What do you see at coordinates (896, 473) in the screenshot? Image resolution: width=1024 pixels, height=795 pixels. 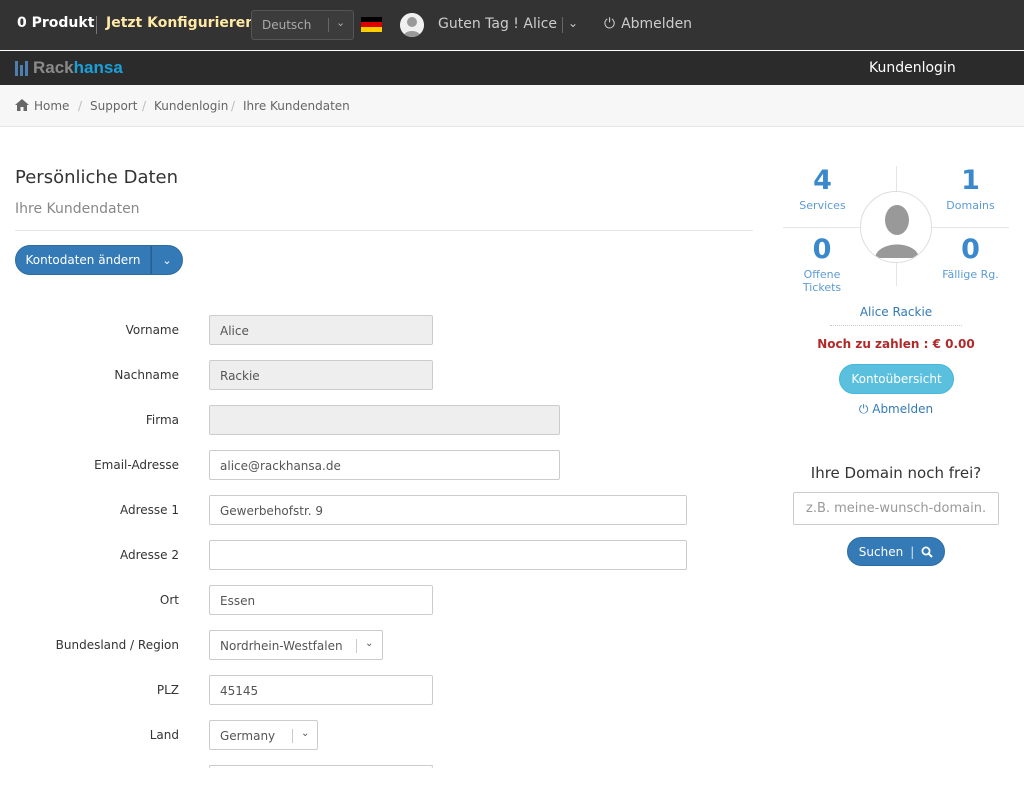 I see `domain-search-title: Ihre Domain noch frei?` at bounding box center [896, 473].